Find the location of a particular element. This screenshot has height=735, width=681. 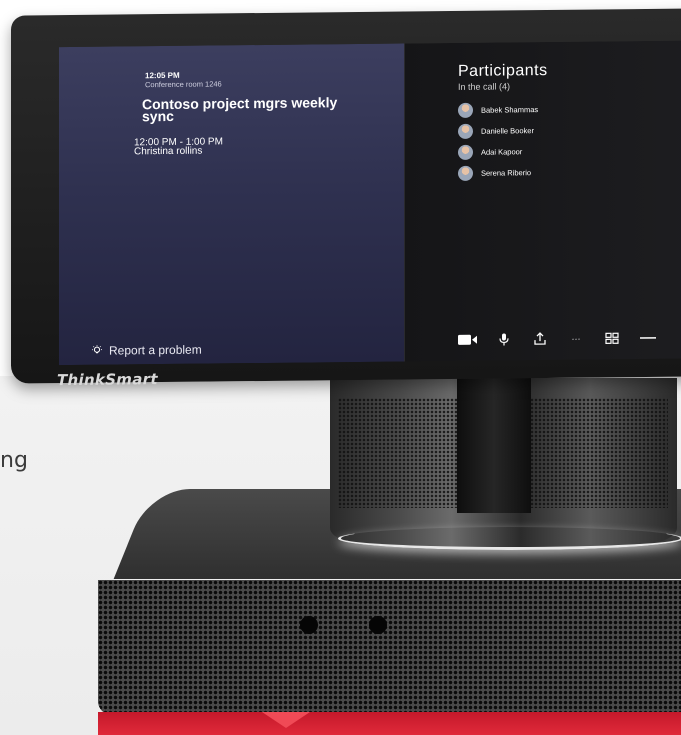

report-problem-button: Report a problem is located at coordinates (146, 350).